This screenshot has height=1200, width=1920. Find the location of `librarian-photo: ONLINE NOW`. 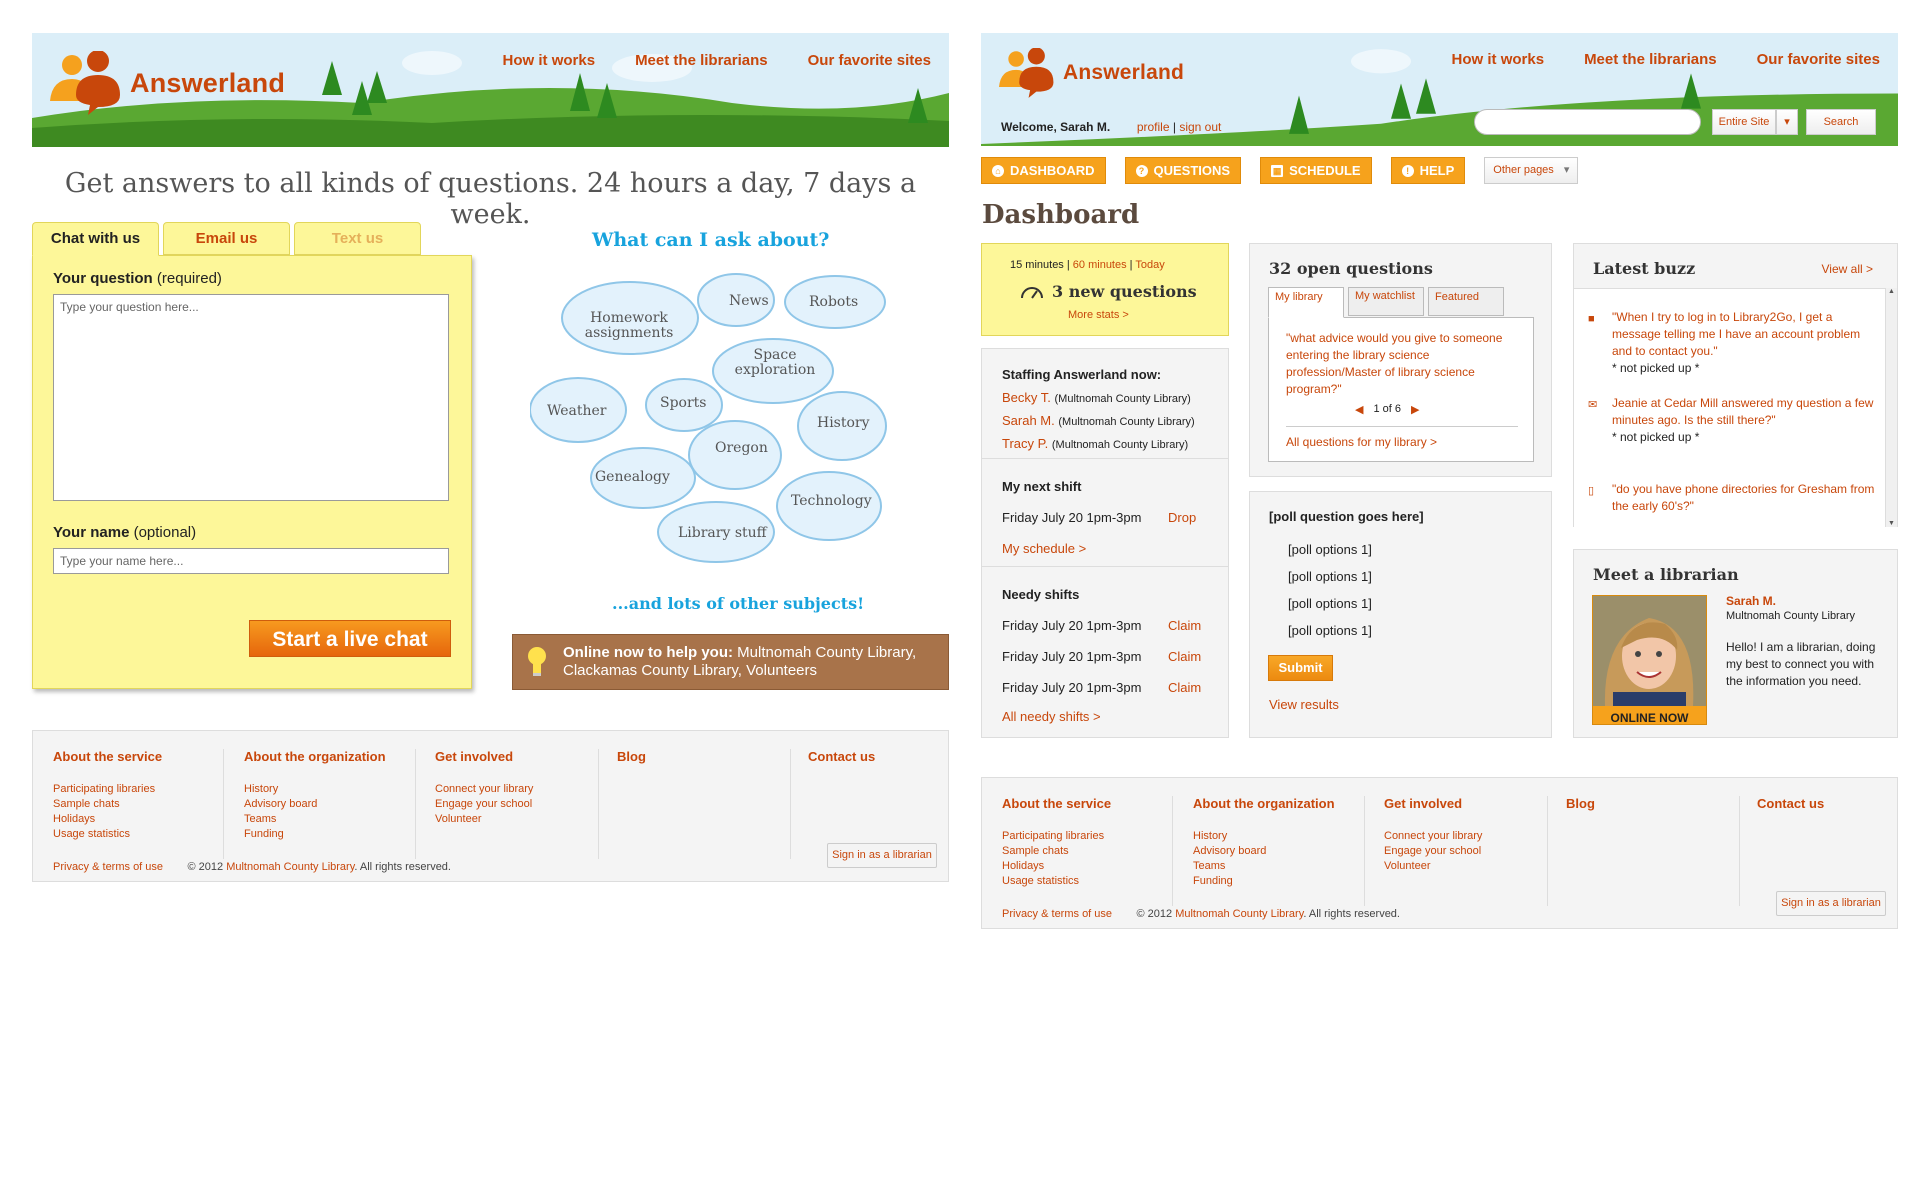

librarian-photo: ONLINE NOW is located at coordinates (1649, 660).